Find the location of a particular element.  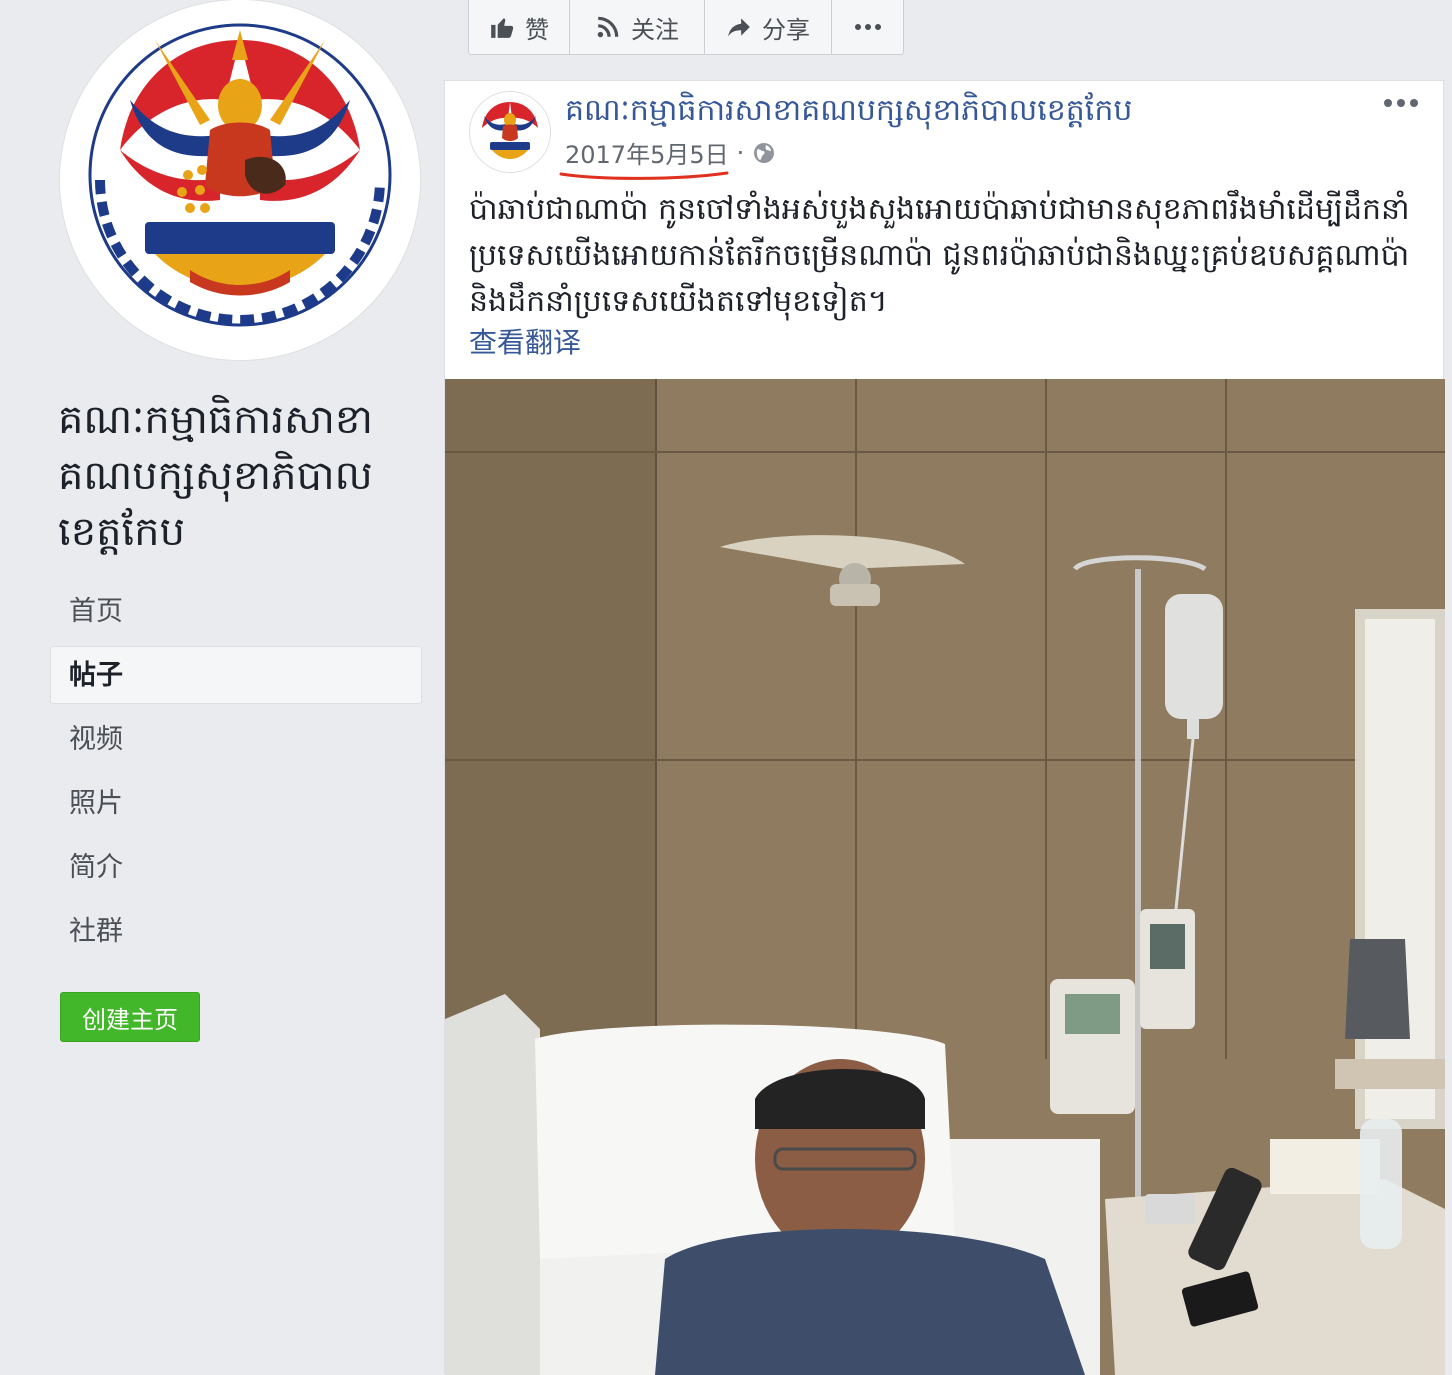

like-button: 赞 is located at coordinates (519, 27).